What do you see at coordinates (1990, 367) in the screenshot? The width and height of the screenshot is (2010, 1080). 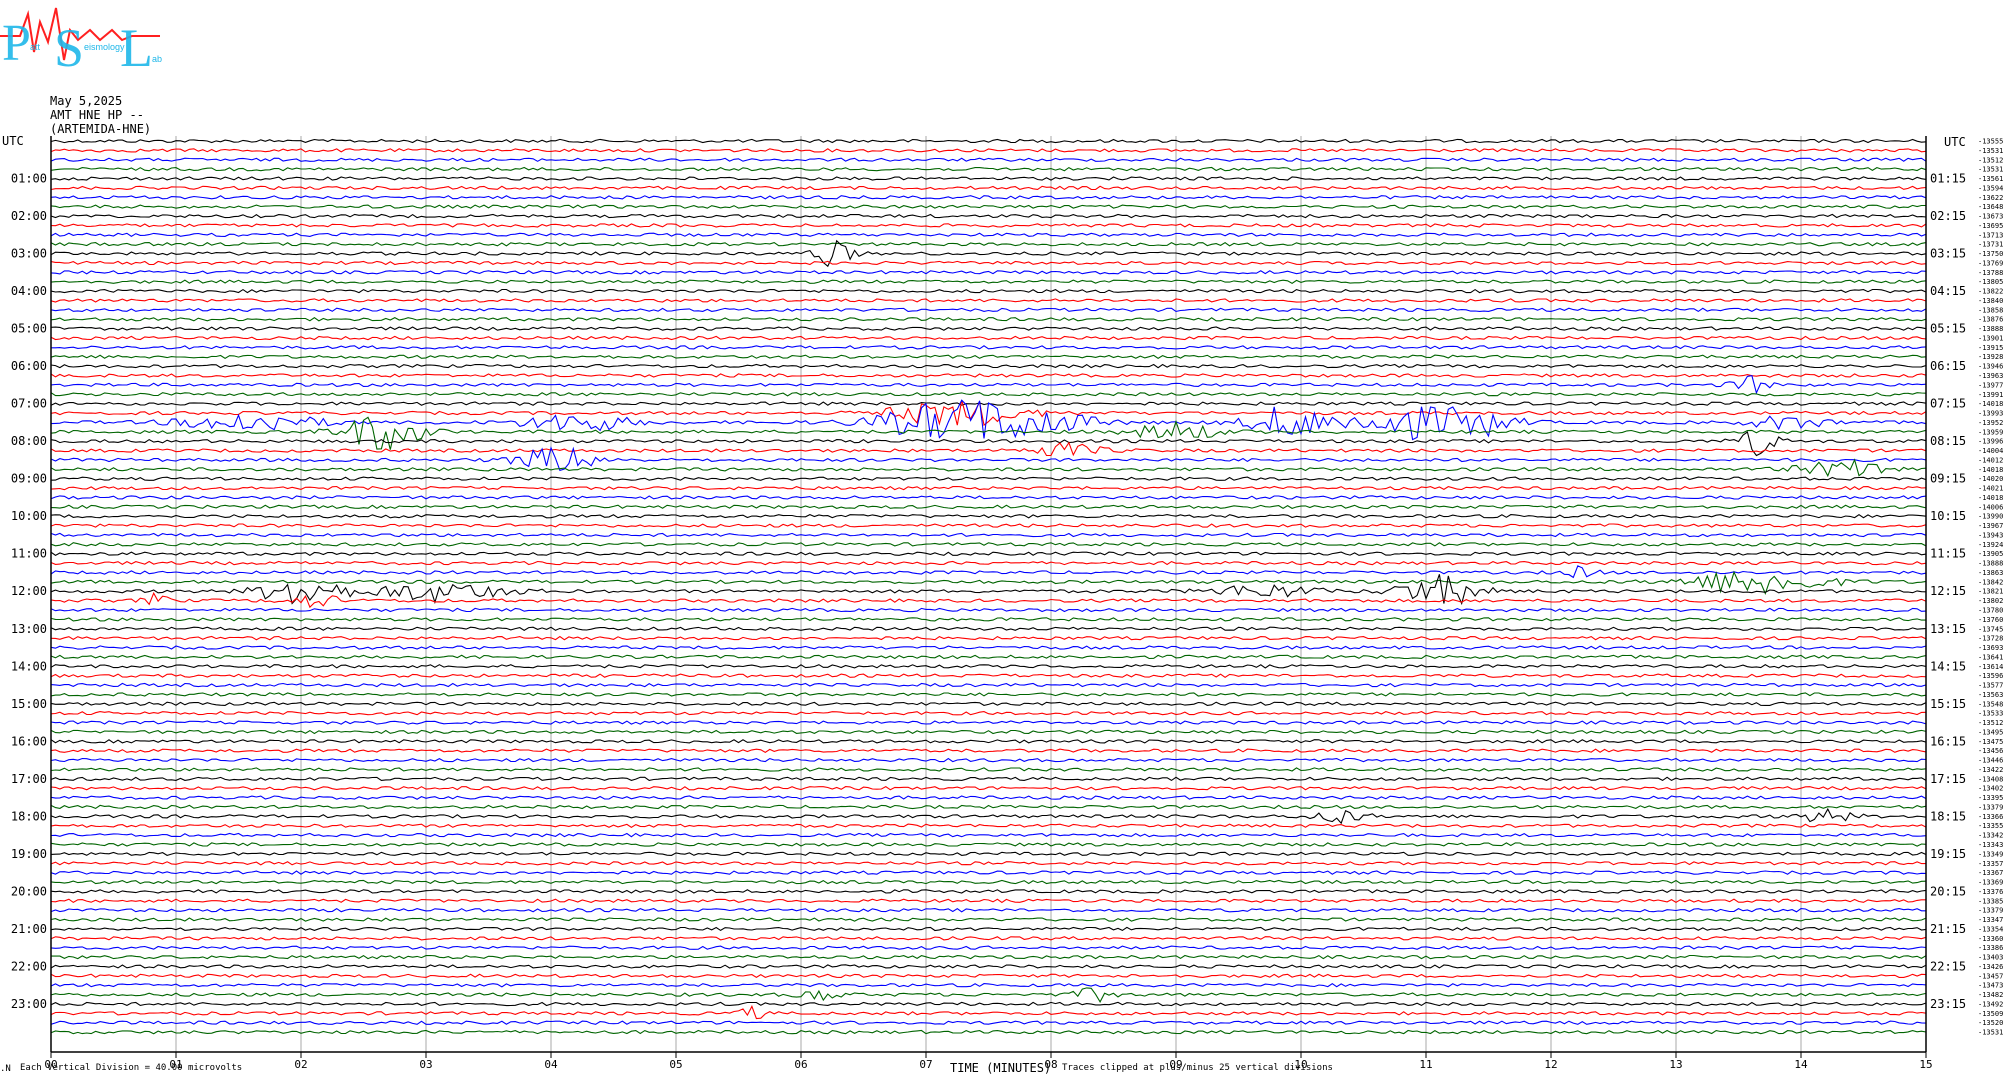 I see `row-mean-label: -13946` at bounding box center [1990, 367].